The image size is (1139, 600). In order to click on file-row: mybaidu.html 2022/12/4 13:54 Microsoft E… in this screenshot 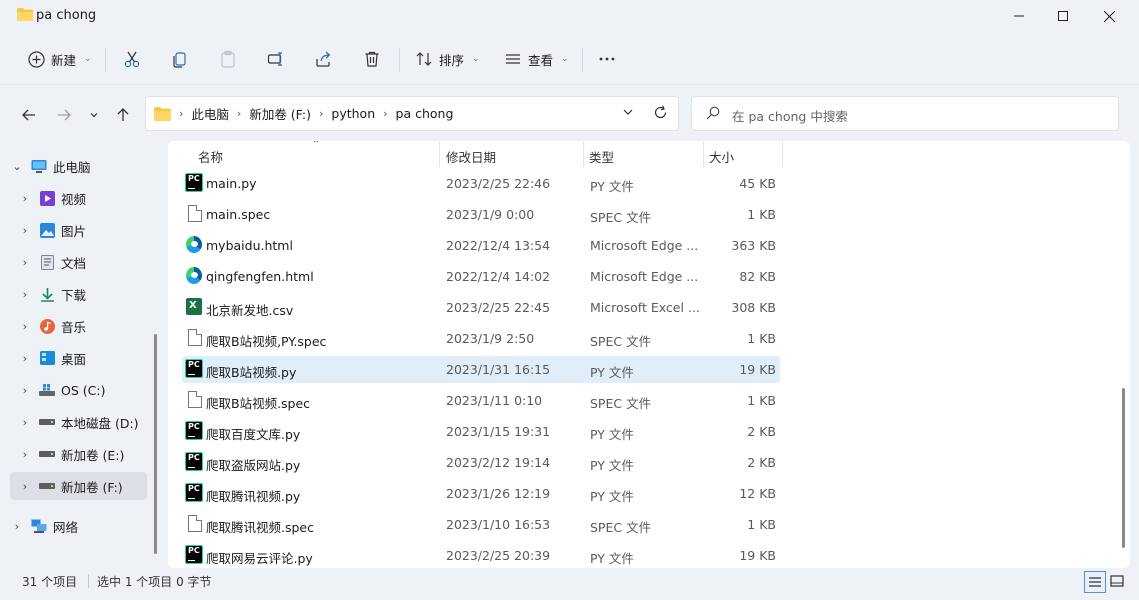, I will do `click(481, 245)`.